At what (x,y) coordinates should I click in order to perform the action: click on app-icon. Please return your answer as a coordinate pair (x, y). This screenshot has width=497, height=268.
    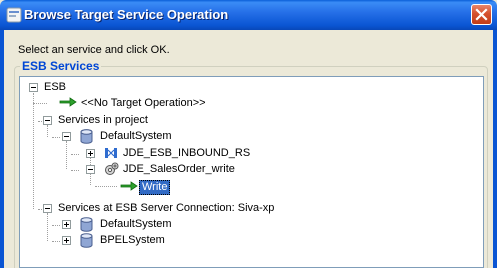
    Looking at the image, I should click on (14, 15).